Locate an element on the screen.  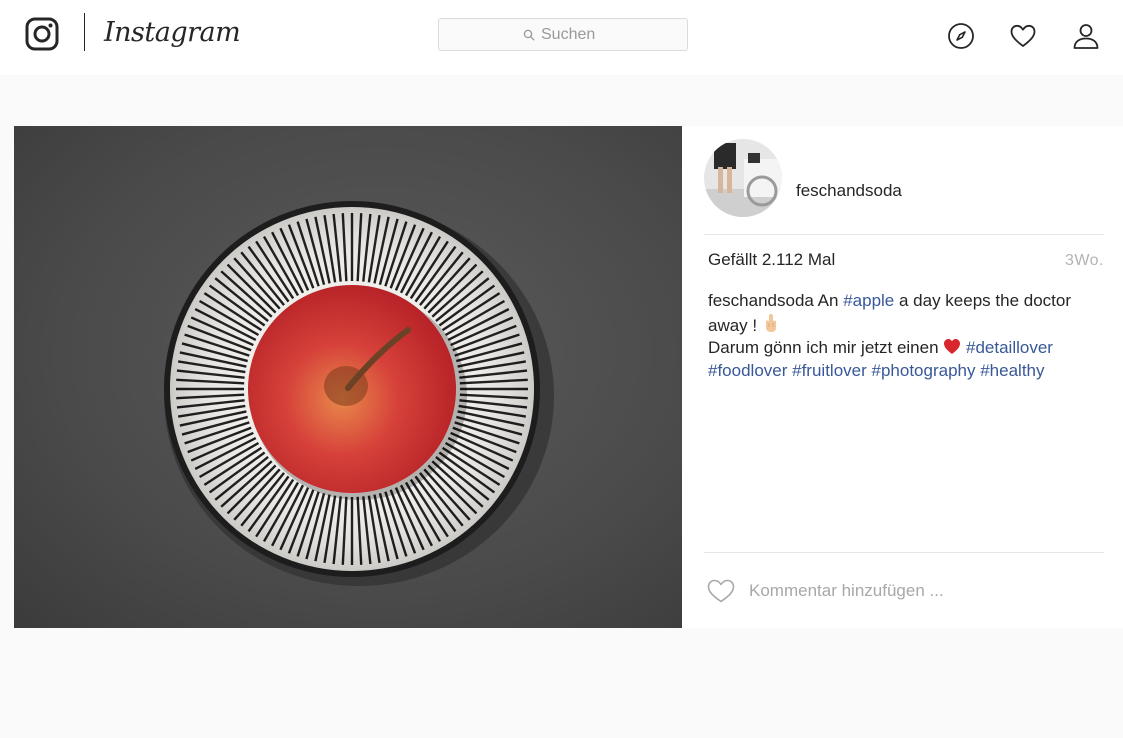
profile-icon is located at coordinates (1086, 36).